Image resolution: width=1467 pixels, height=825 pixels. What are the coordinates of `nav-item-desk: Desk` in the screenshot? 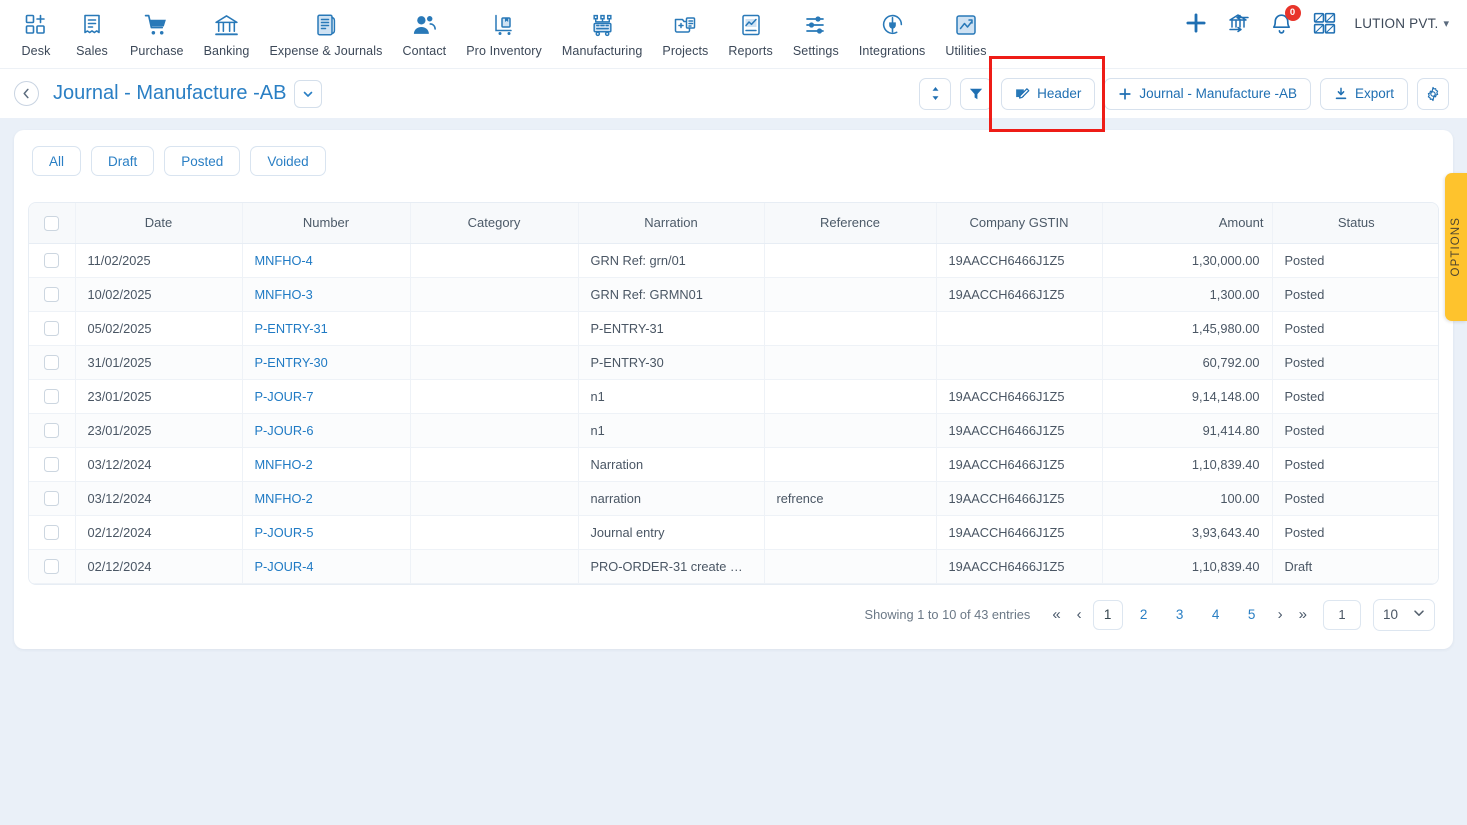 It's located at (36, 33).